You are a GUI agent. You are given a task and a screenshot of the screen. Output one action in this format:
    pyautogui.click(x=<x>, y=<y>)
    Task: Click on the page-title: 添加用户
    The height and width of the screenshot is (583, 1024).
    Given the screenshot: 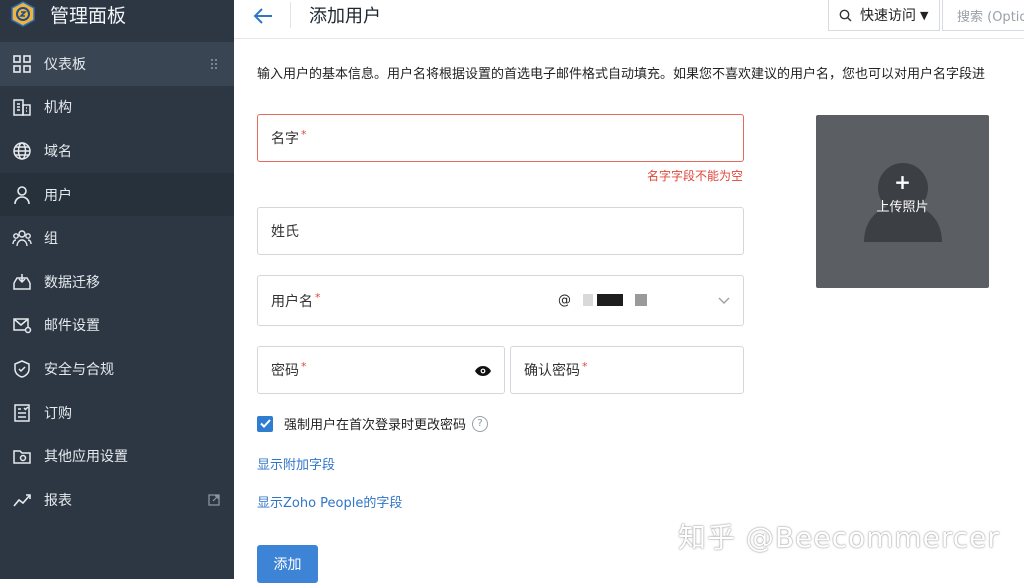 What is the action you would take?
    pyautogui.click(x=345, y=16)
    